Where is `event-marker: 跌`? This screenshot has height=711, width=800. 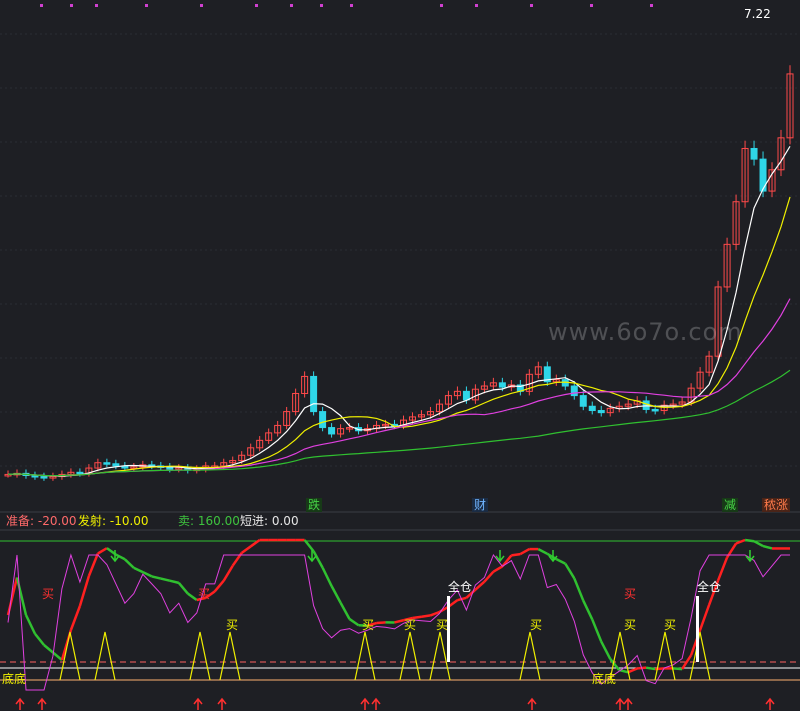 event-marker: 跌 is located at coordinates (314, 505).